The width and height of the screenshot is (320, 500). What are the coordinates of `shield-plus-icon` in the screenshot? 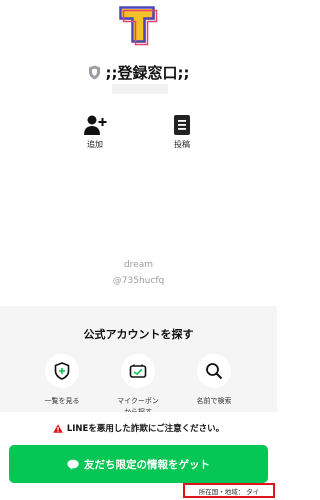 It's located at (62, 371).